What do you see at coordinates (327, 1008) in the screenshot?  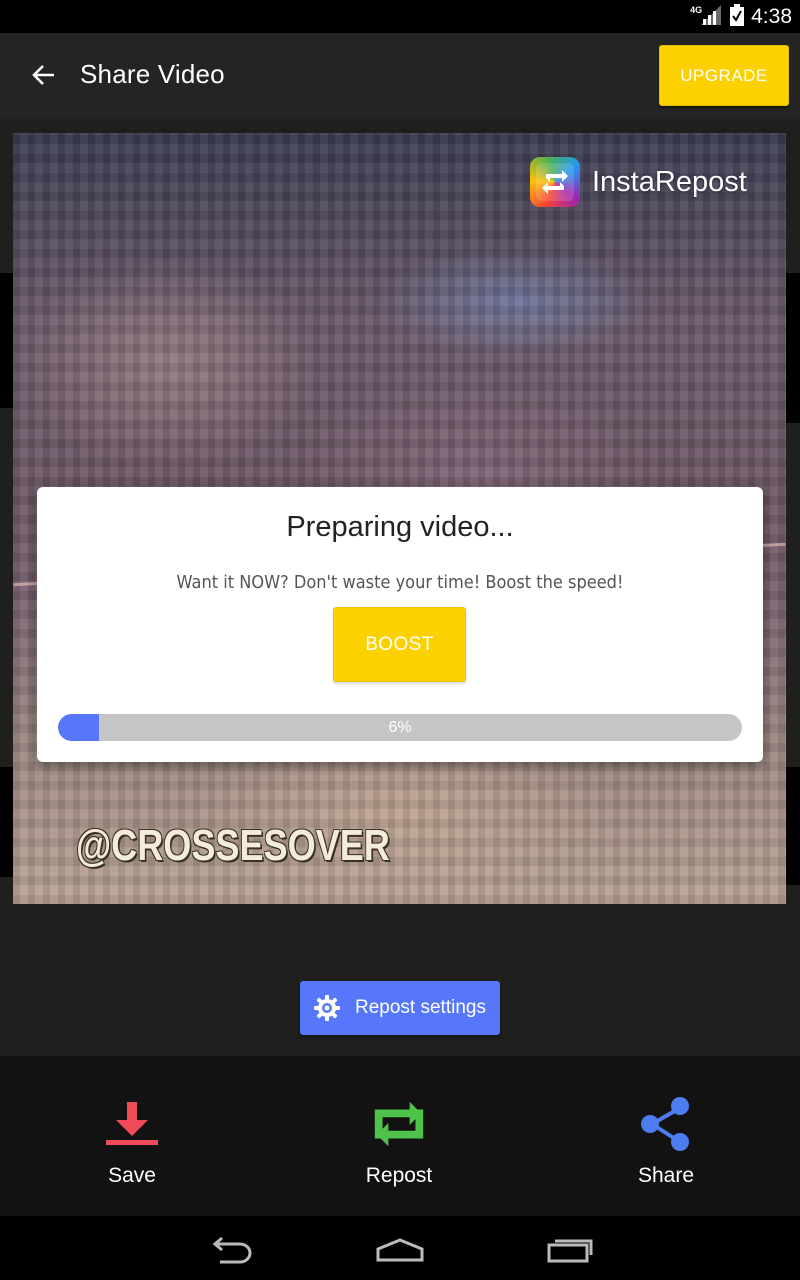 I see `gear-icon` at bounding box center [327, 1008].